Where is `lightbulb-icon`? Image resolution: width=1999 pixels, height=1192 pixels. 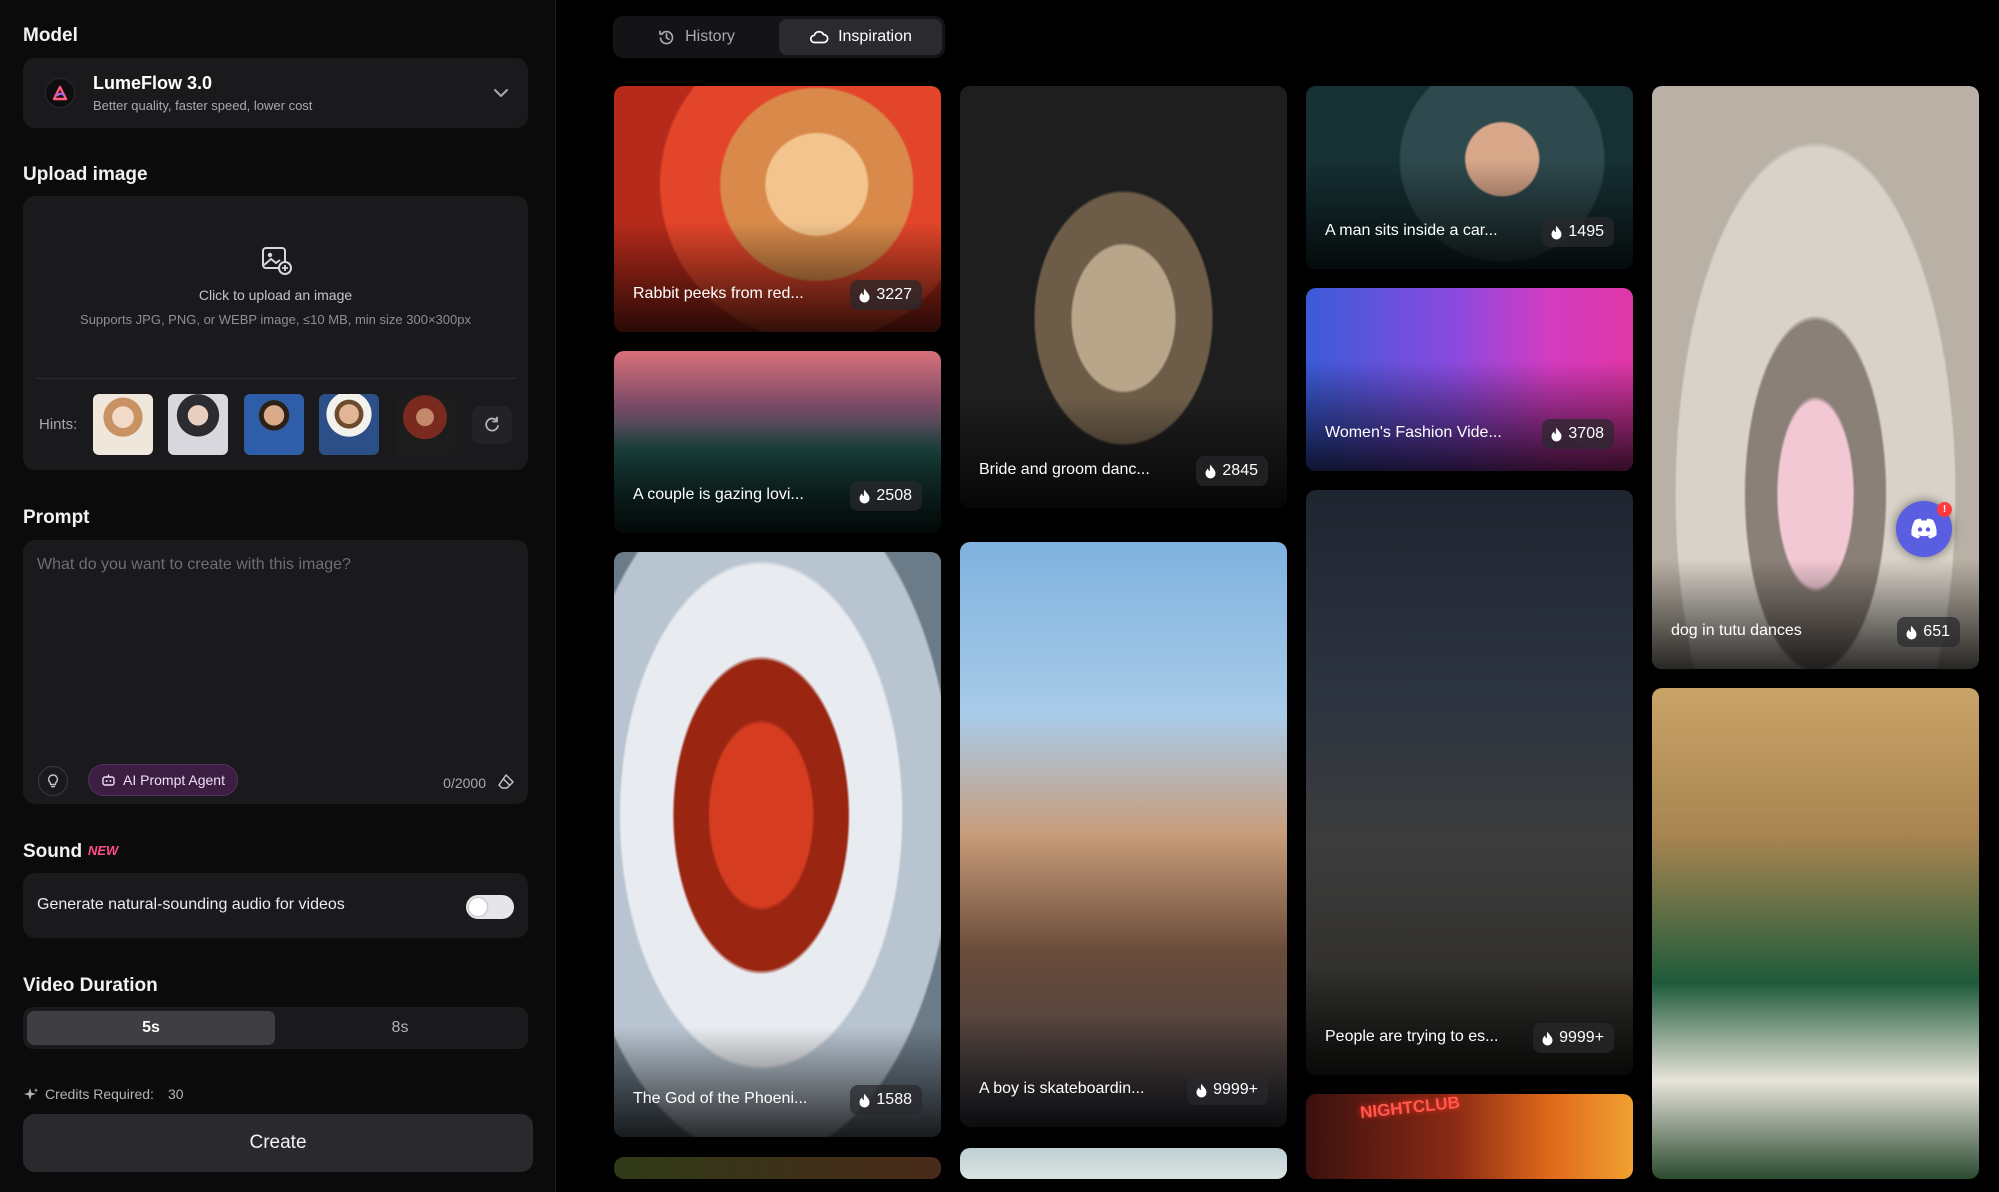
lightbulb-icon is located at coordinates (53, 781).